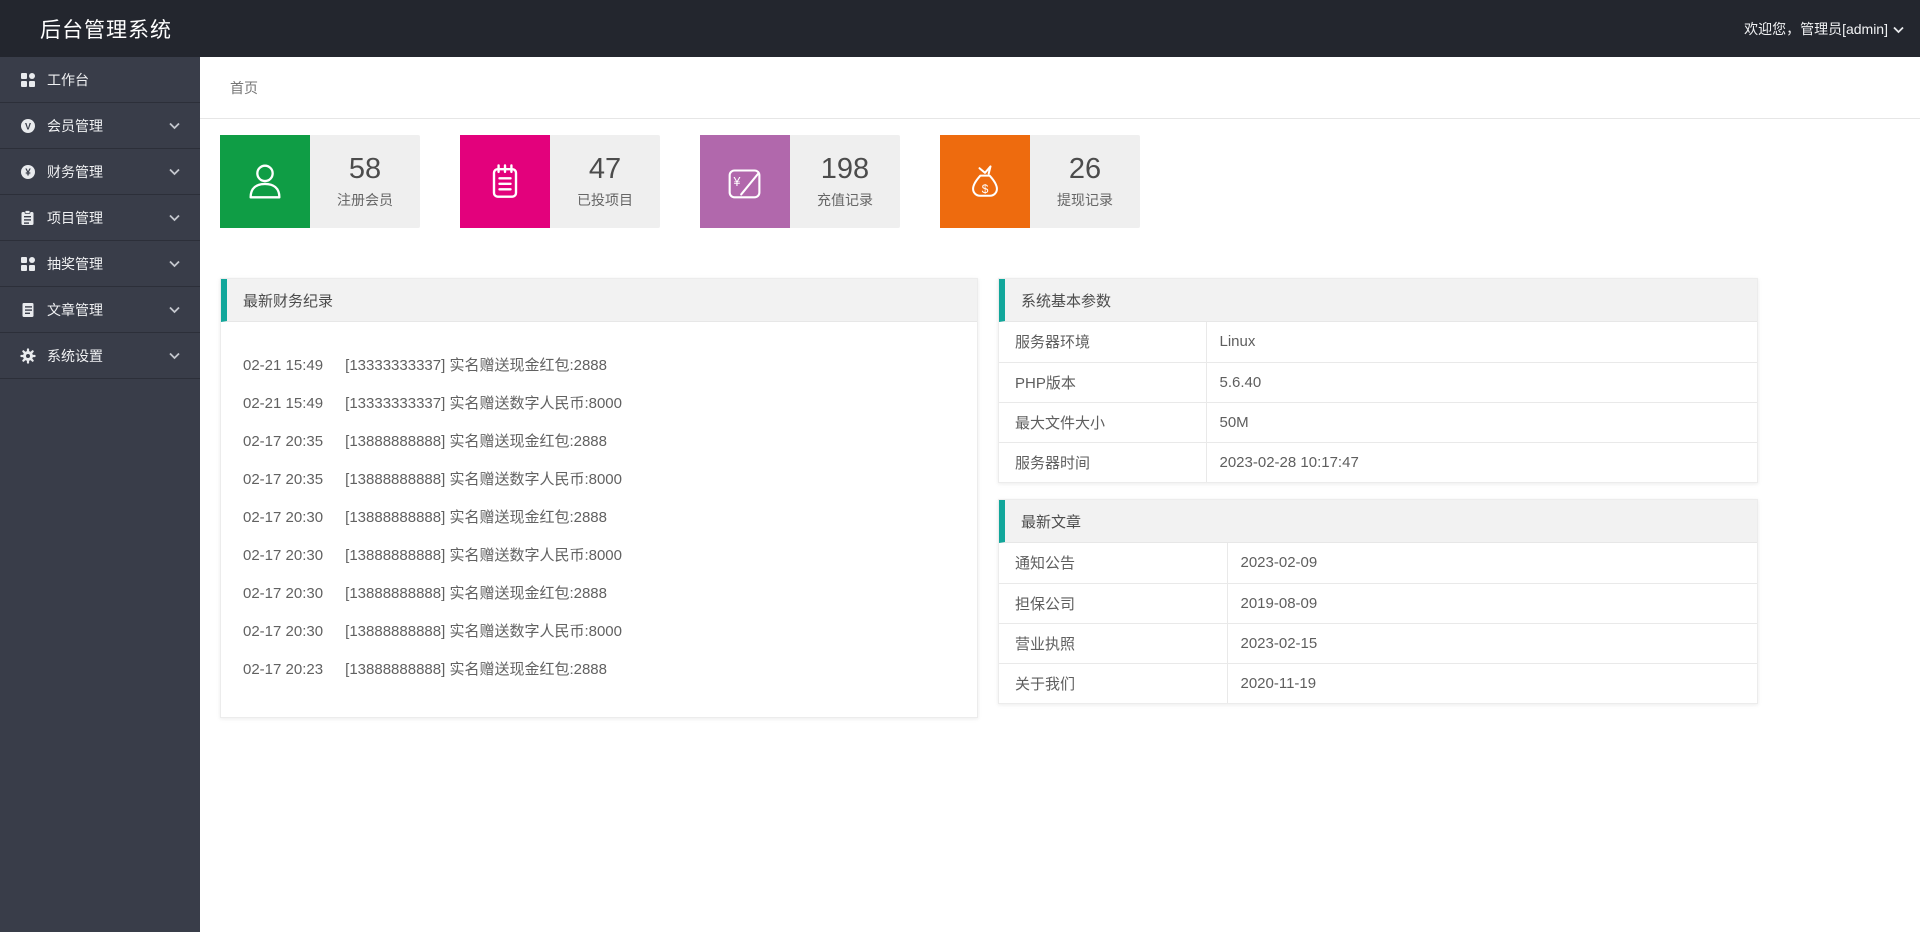  What do you see at coordinates (1060, 88) in the screenshot?
I see `breadcrumb-bar: 首页` at bounding box center [1060, 88].